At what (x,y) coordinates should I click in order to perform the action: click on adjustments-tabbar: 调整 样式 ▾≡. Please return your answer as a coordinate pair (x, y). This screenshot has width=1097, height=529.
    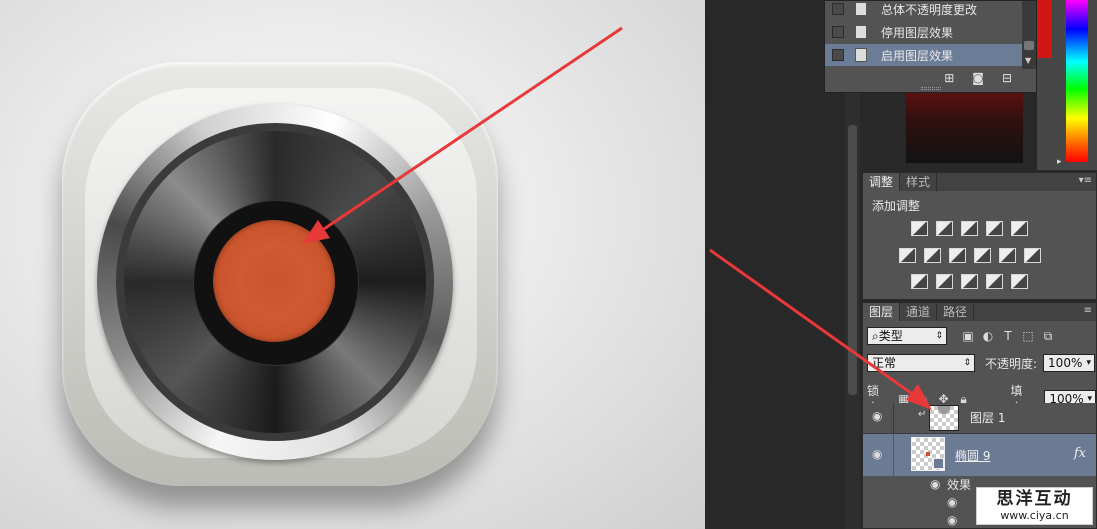
    Looking at the image, I should click on (979, 182).